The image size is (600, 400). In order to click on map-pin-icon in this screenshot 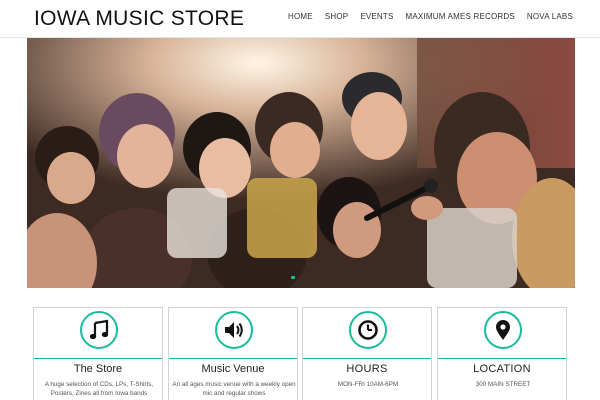, I will do `click(503, 330)`.